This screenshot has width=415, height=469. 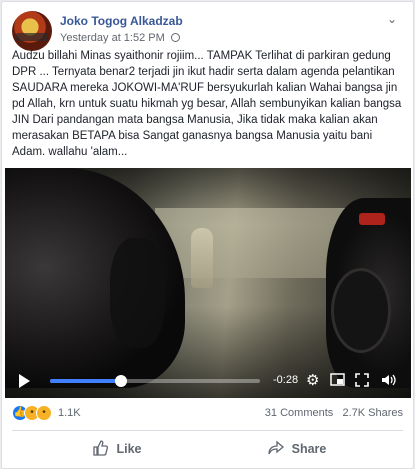 I want to click on share-label: Share, so click(x=309, y=449).